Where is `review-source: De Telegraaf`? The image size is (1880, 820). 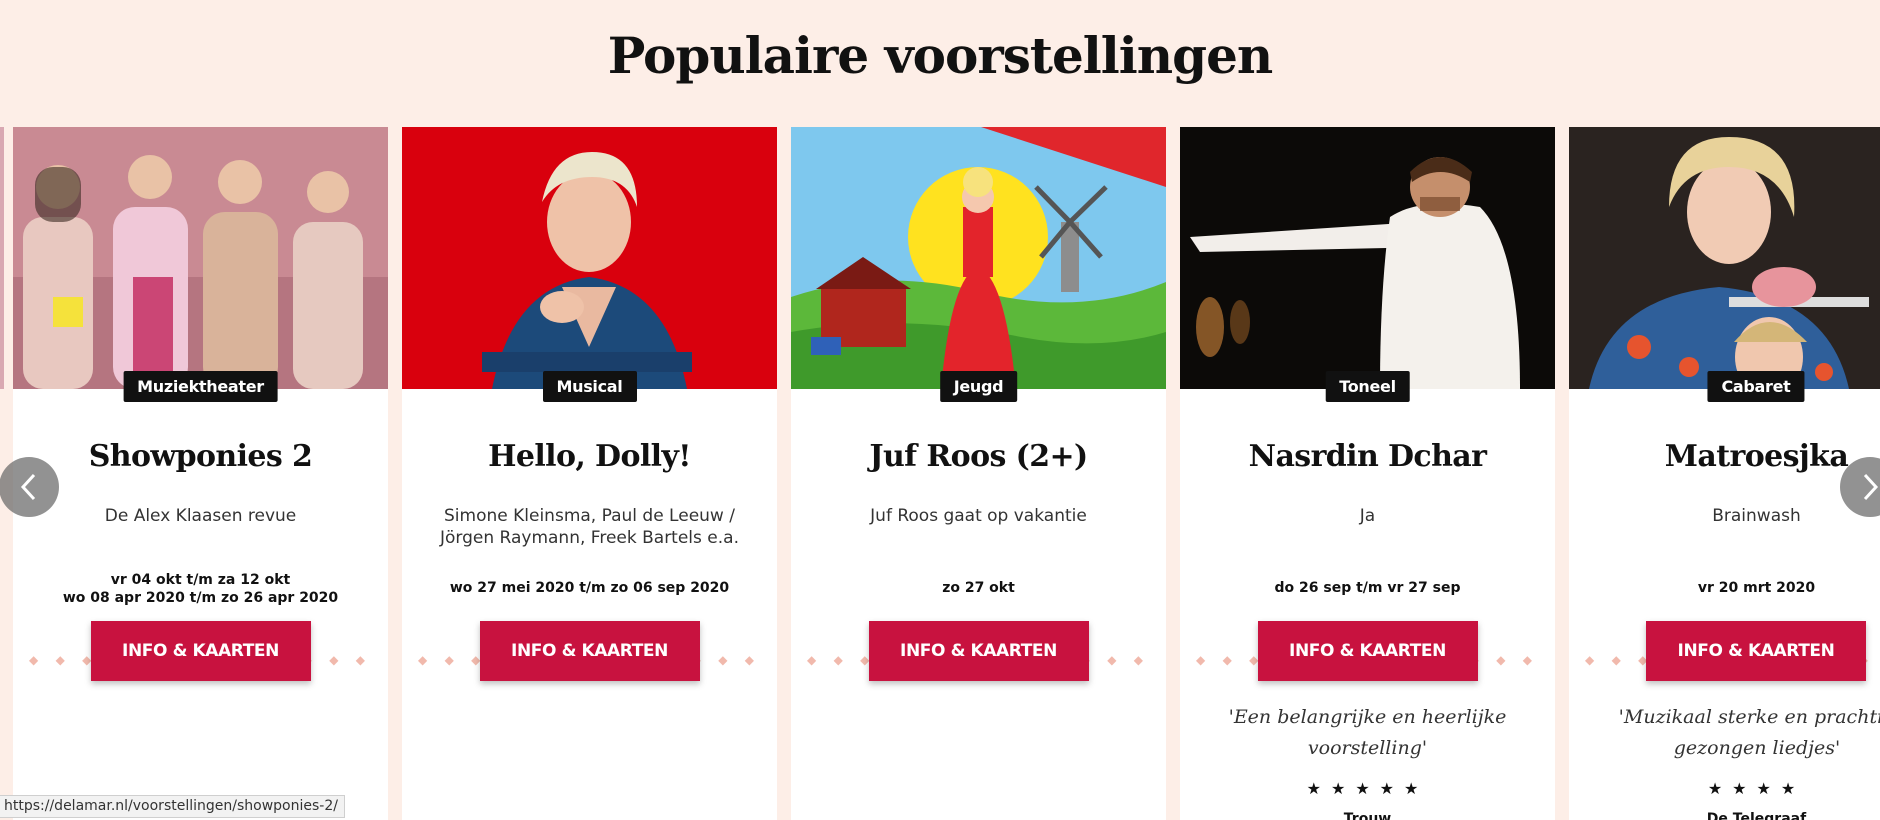
review-source: De Telegraaf is located at coordinates (1756, 815).